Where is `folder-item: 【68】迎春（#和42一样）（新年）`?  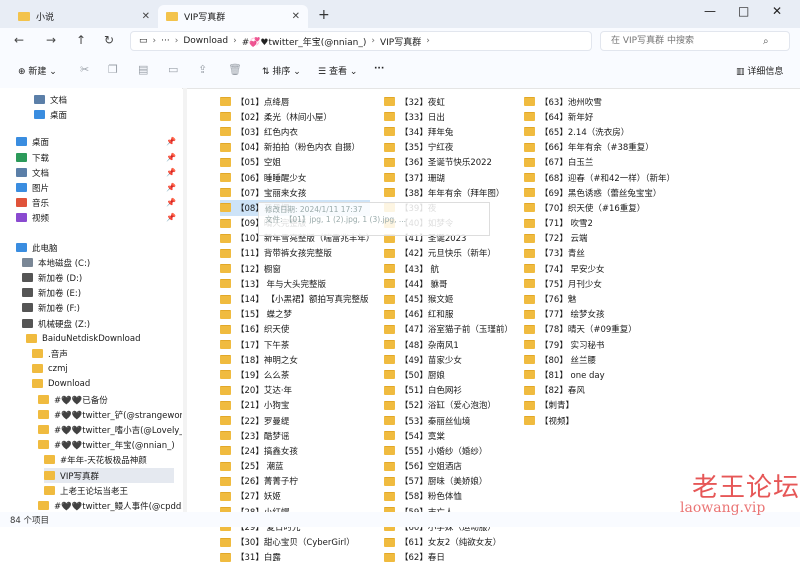 folder-item: 【68】迎春（#和42一样）（新年） is located at coordinates (599, 177).